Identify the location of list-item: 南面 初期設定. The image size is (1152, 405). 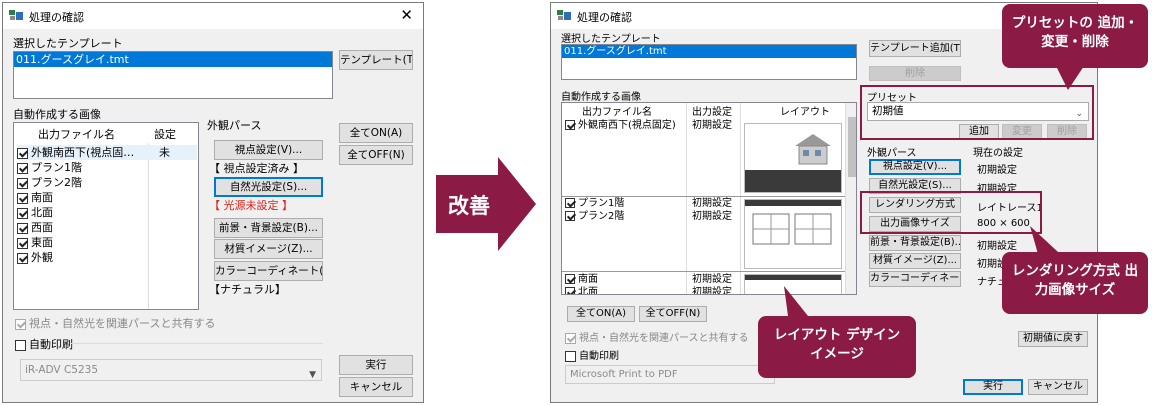
(648, 279).